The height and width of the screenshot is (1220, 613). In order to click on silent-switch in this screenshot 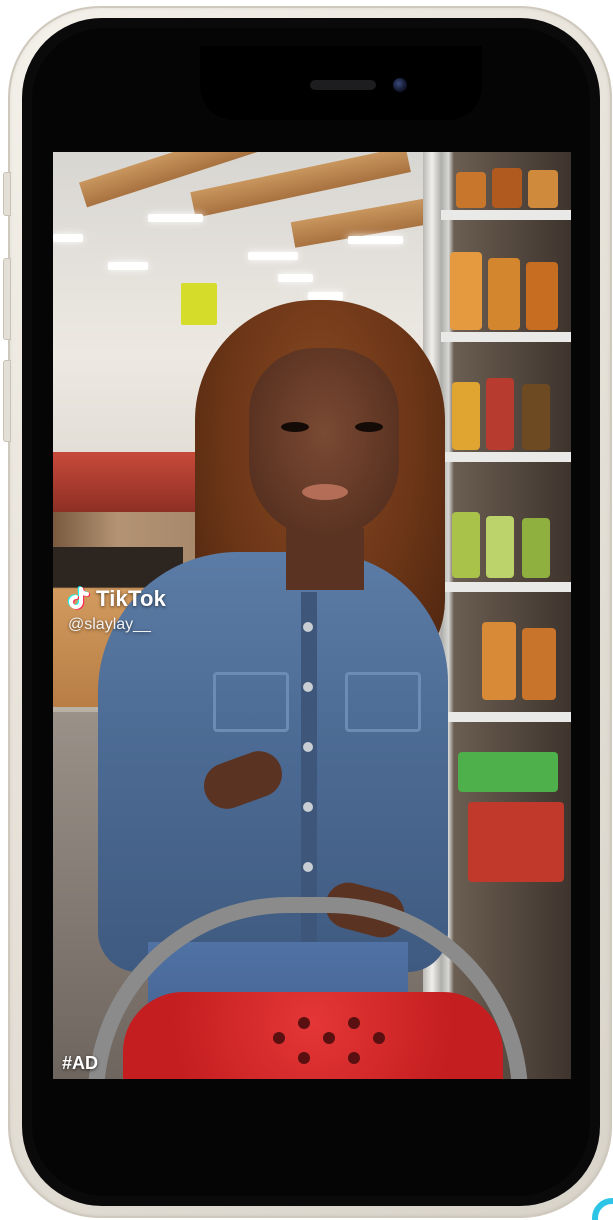, I will do `click(7, 194)`.